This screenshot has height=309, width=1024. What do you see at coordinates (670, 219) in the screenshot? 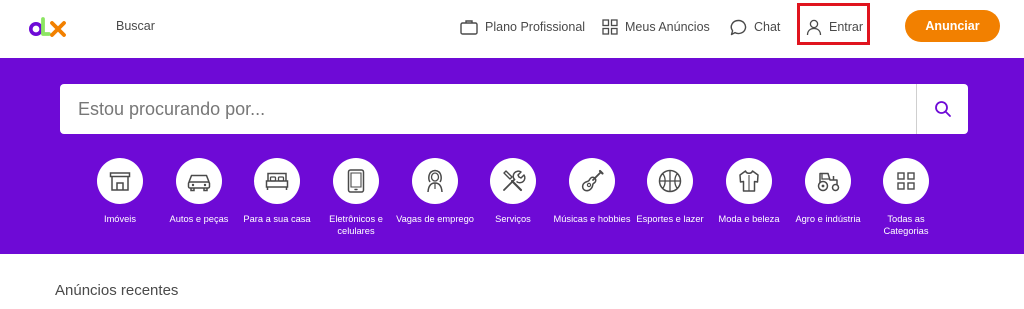
I see `category-label: Esportes e lazer` at bounding box center [670, 219].